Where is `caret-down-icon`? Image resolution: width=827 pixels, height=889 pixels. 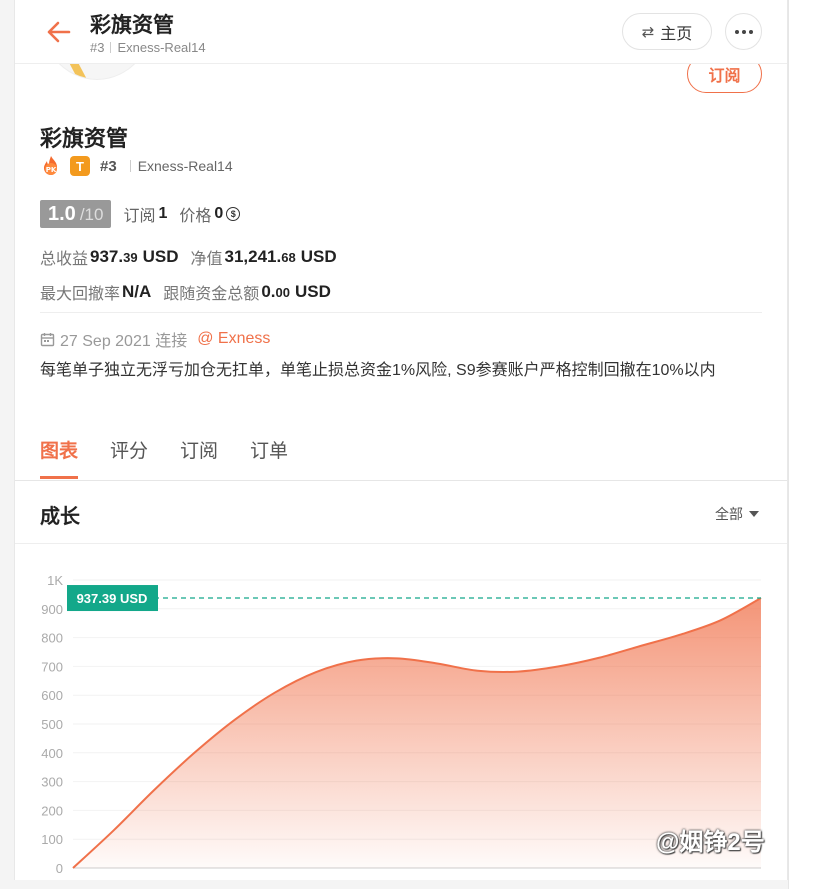 caret-down-icon is located at coordinates (754, 514).